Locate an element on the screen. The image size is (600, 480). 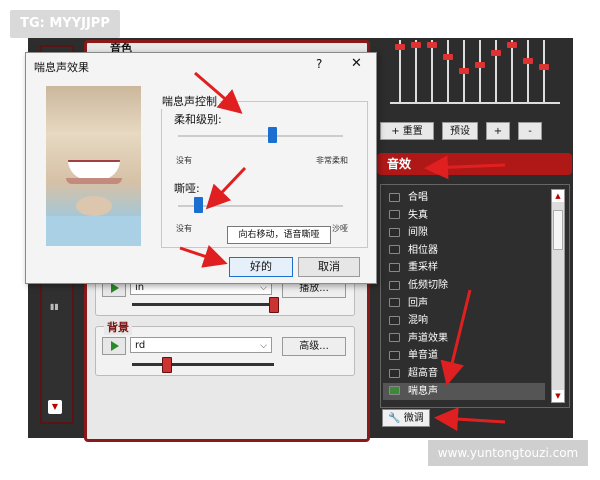
breath-control-title: 喘息声控制 is located at coordinates (189, 101).